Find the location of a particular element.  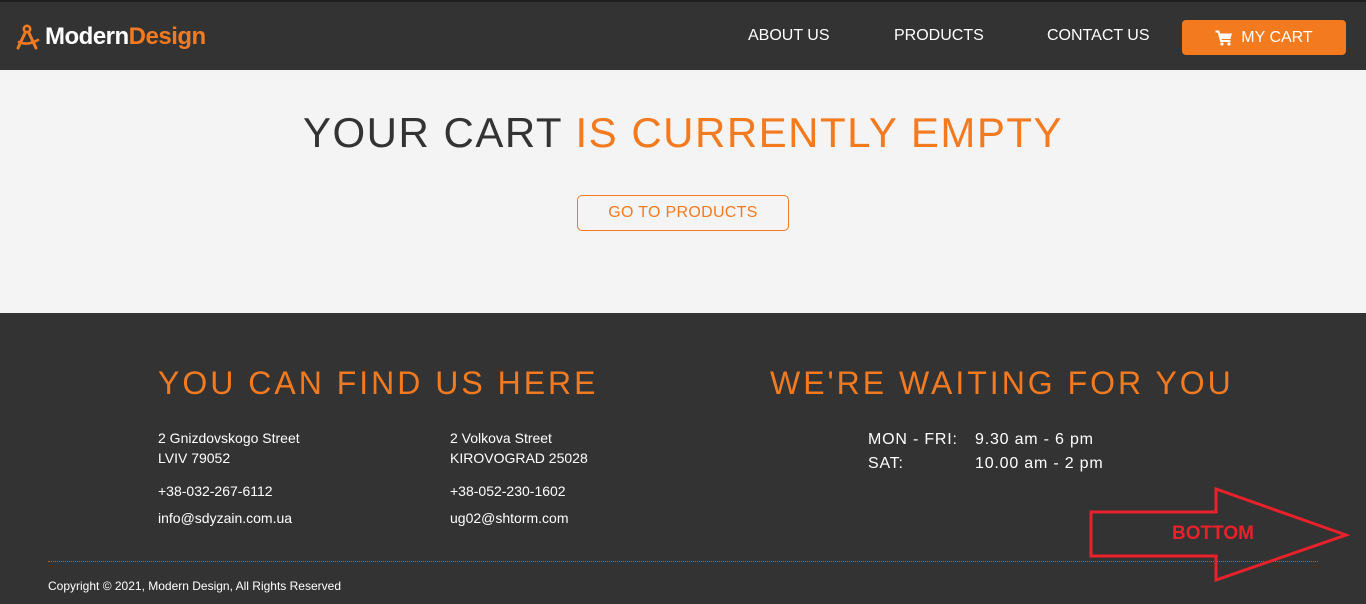

address-2-email: ug02@shtorm.com is located at coordinates (509, 518).